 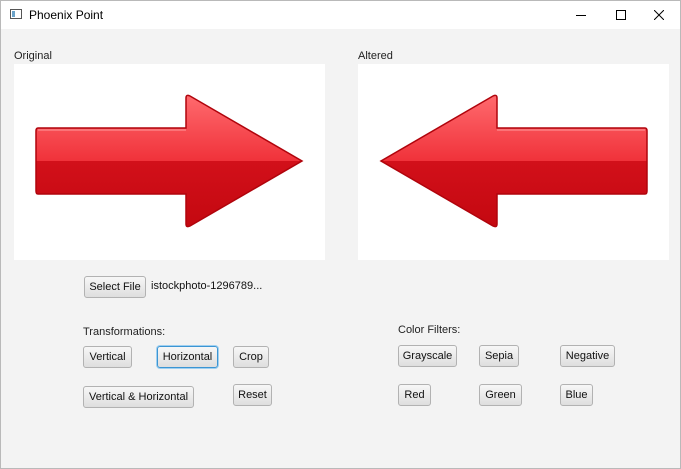 I want to click on red-filter-button: Red, so click(x=414, y=395).